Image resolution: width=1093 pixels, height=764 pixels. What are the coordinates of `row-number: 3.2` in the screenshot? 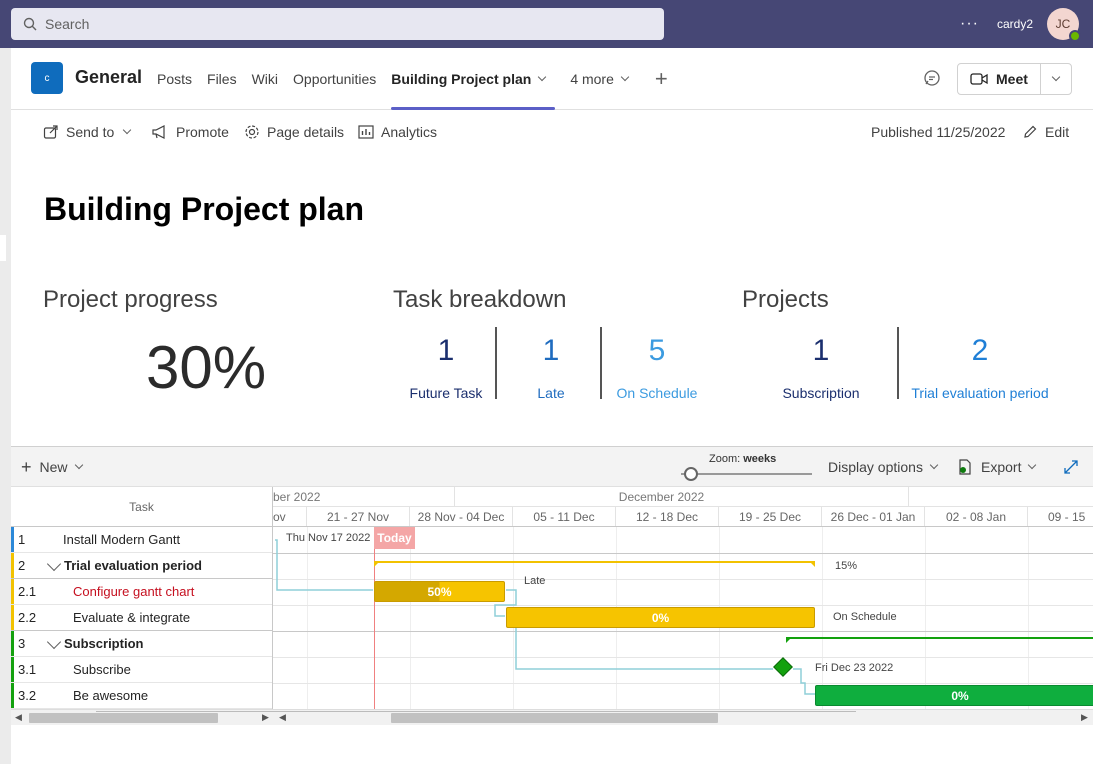 It's located at (27, 695).